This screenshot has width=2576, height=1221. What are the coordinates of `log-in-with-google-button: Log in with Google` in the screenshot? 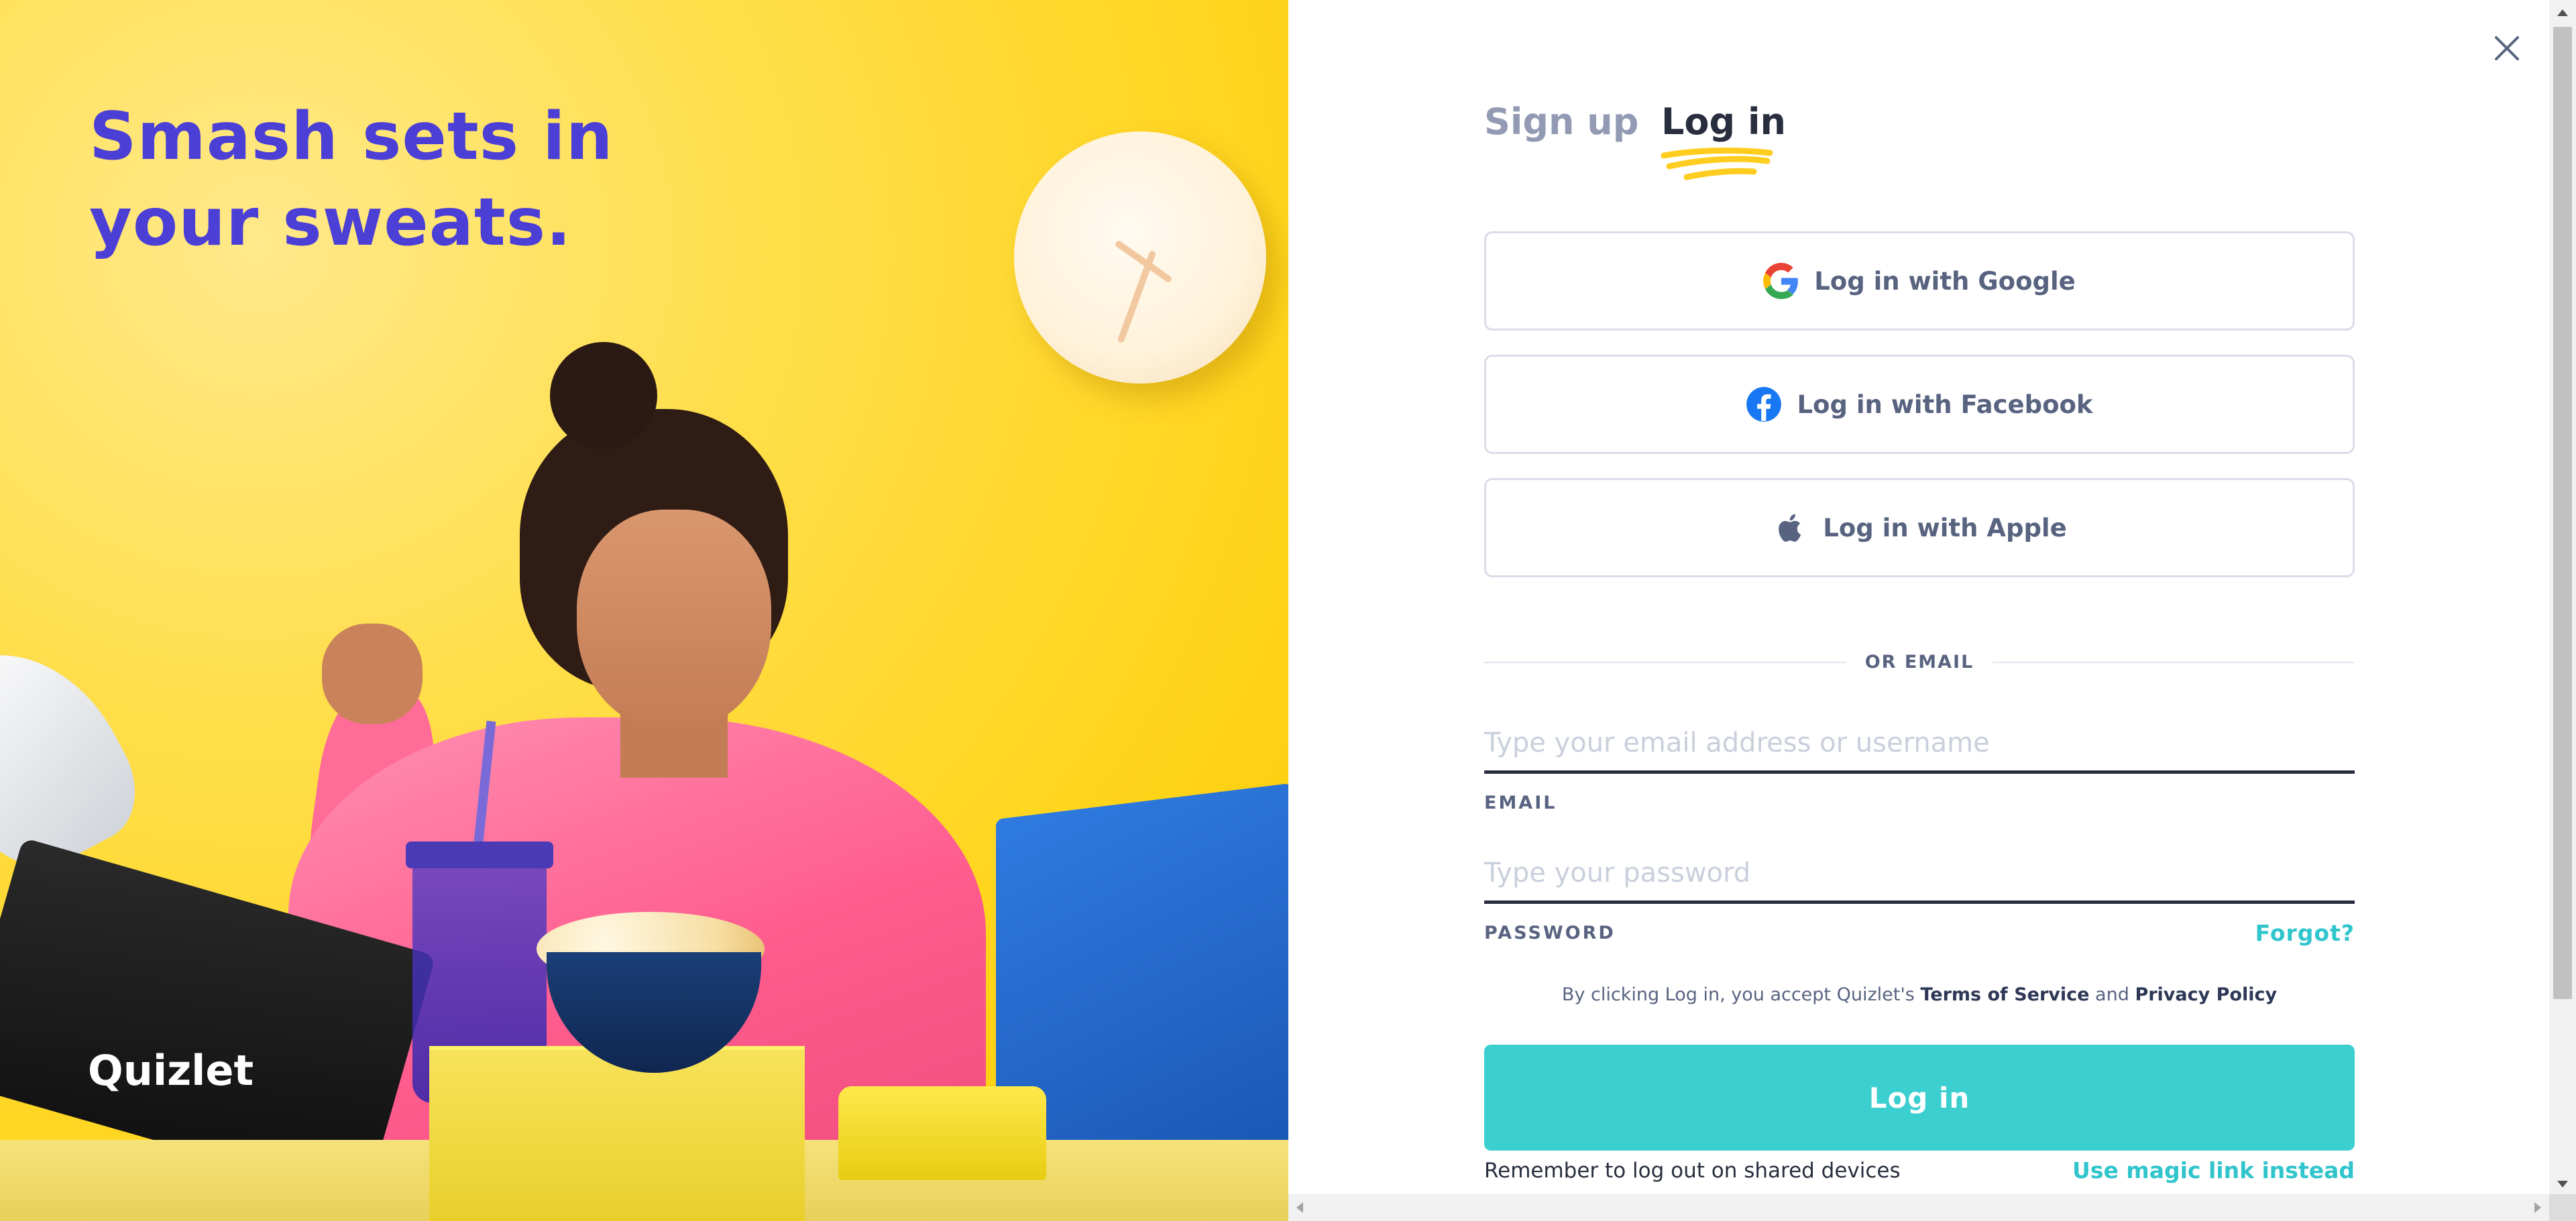 It's located at (1919, 281).